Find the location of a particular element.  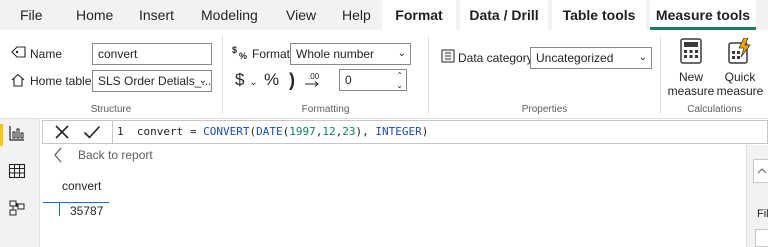

tab-view: View is located at coordinates (301, 15).